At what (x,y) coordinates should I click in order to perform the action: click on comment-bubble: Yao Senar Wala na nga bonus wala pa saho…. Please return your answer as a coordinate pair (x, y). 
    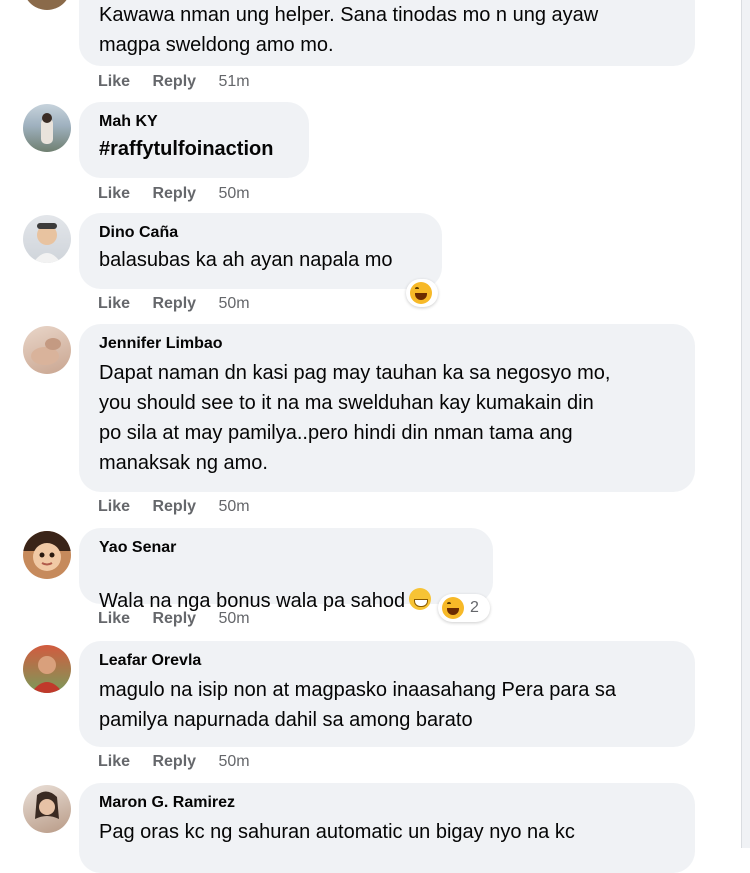
    Looking at the image, I should click on (286, 570).